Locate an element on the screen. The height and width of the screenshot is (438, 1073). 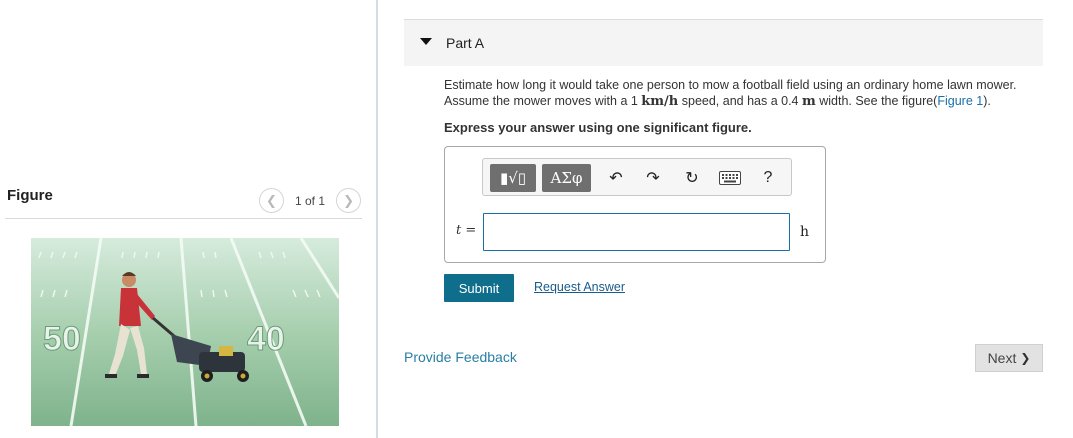
question-text-segment: Assume the mower moves with a 1 is located at coordinates (543, 101).